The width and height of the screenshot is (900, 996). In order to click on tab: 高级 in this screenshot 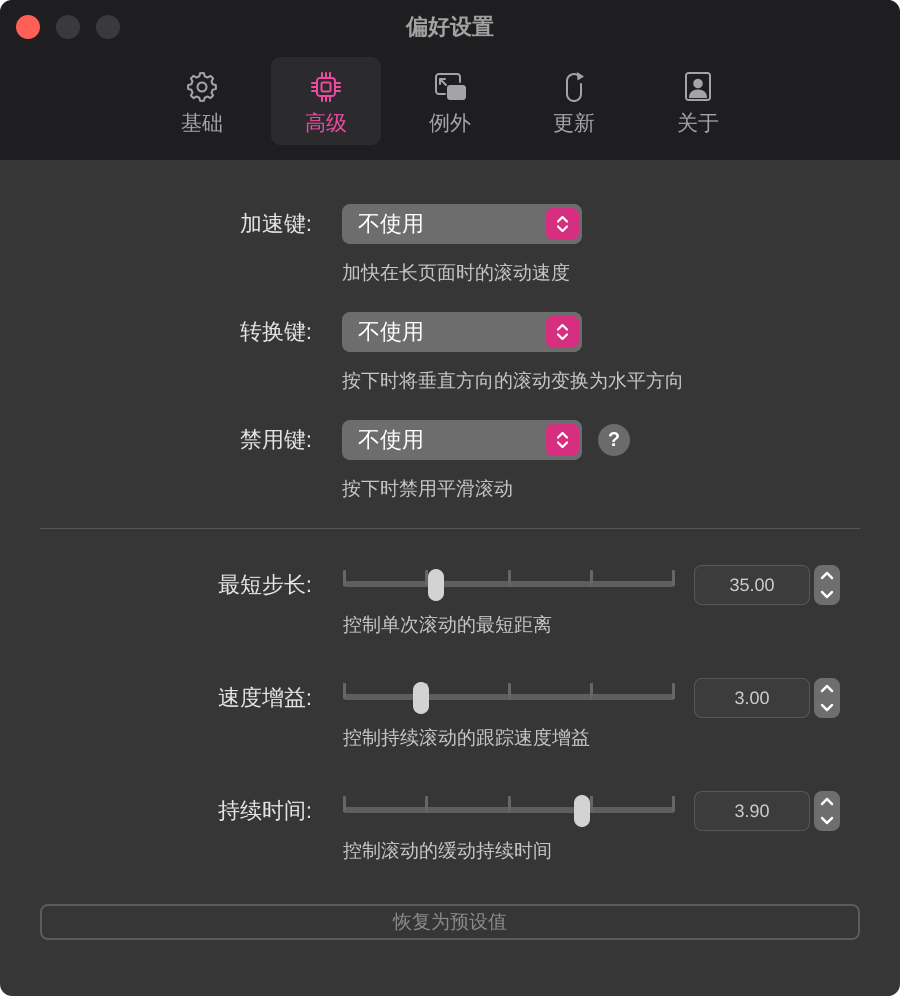, I will do `click(326, 101)`.